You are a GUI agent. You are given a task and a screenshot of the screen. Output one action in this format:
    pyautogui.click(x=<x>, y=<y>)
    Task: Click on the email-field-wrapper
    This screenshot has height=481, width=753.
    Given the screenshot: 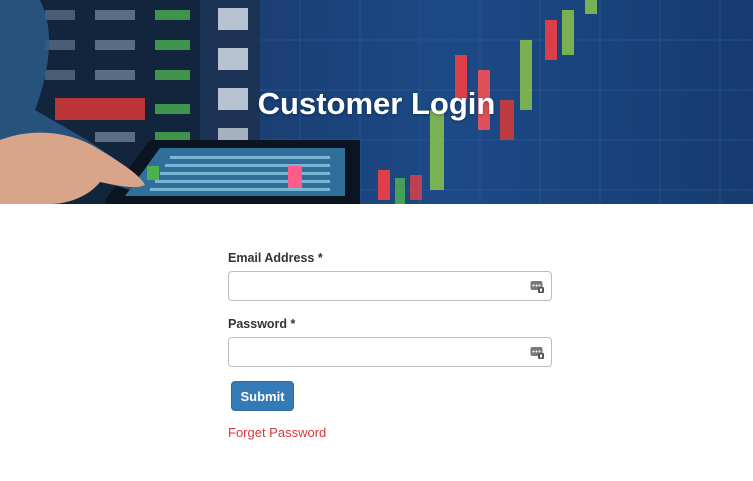 What is the action you would take?
    pyautogui.click(x=390, y=286)
    